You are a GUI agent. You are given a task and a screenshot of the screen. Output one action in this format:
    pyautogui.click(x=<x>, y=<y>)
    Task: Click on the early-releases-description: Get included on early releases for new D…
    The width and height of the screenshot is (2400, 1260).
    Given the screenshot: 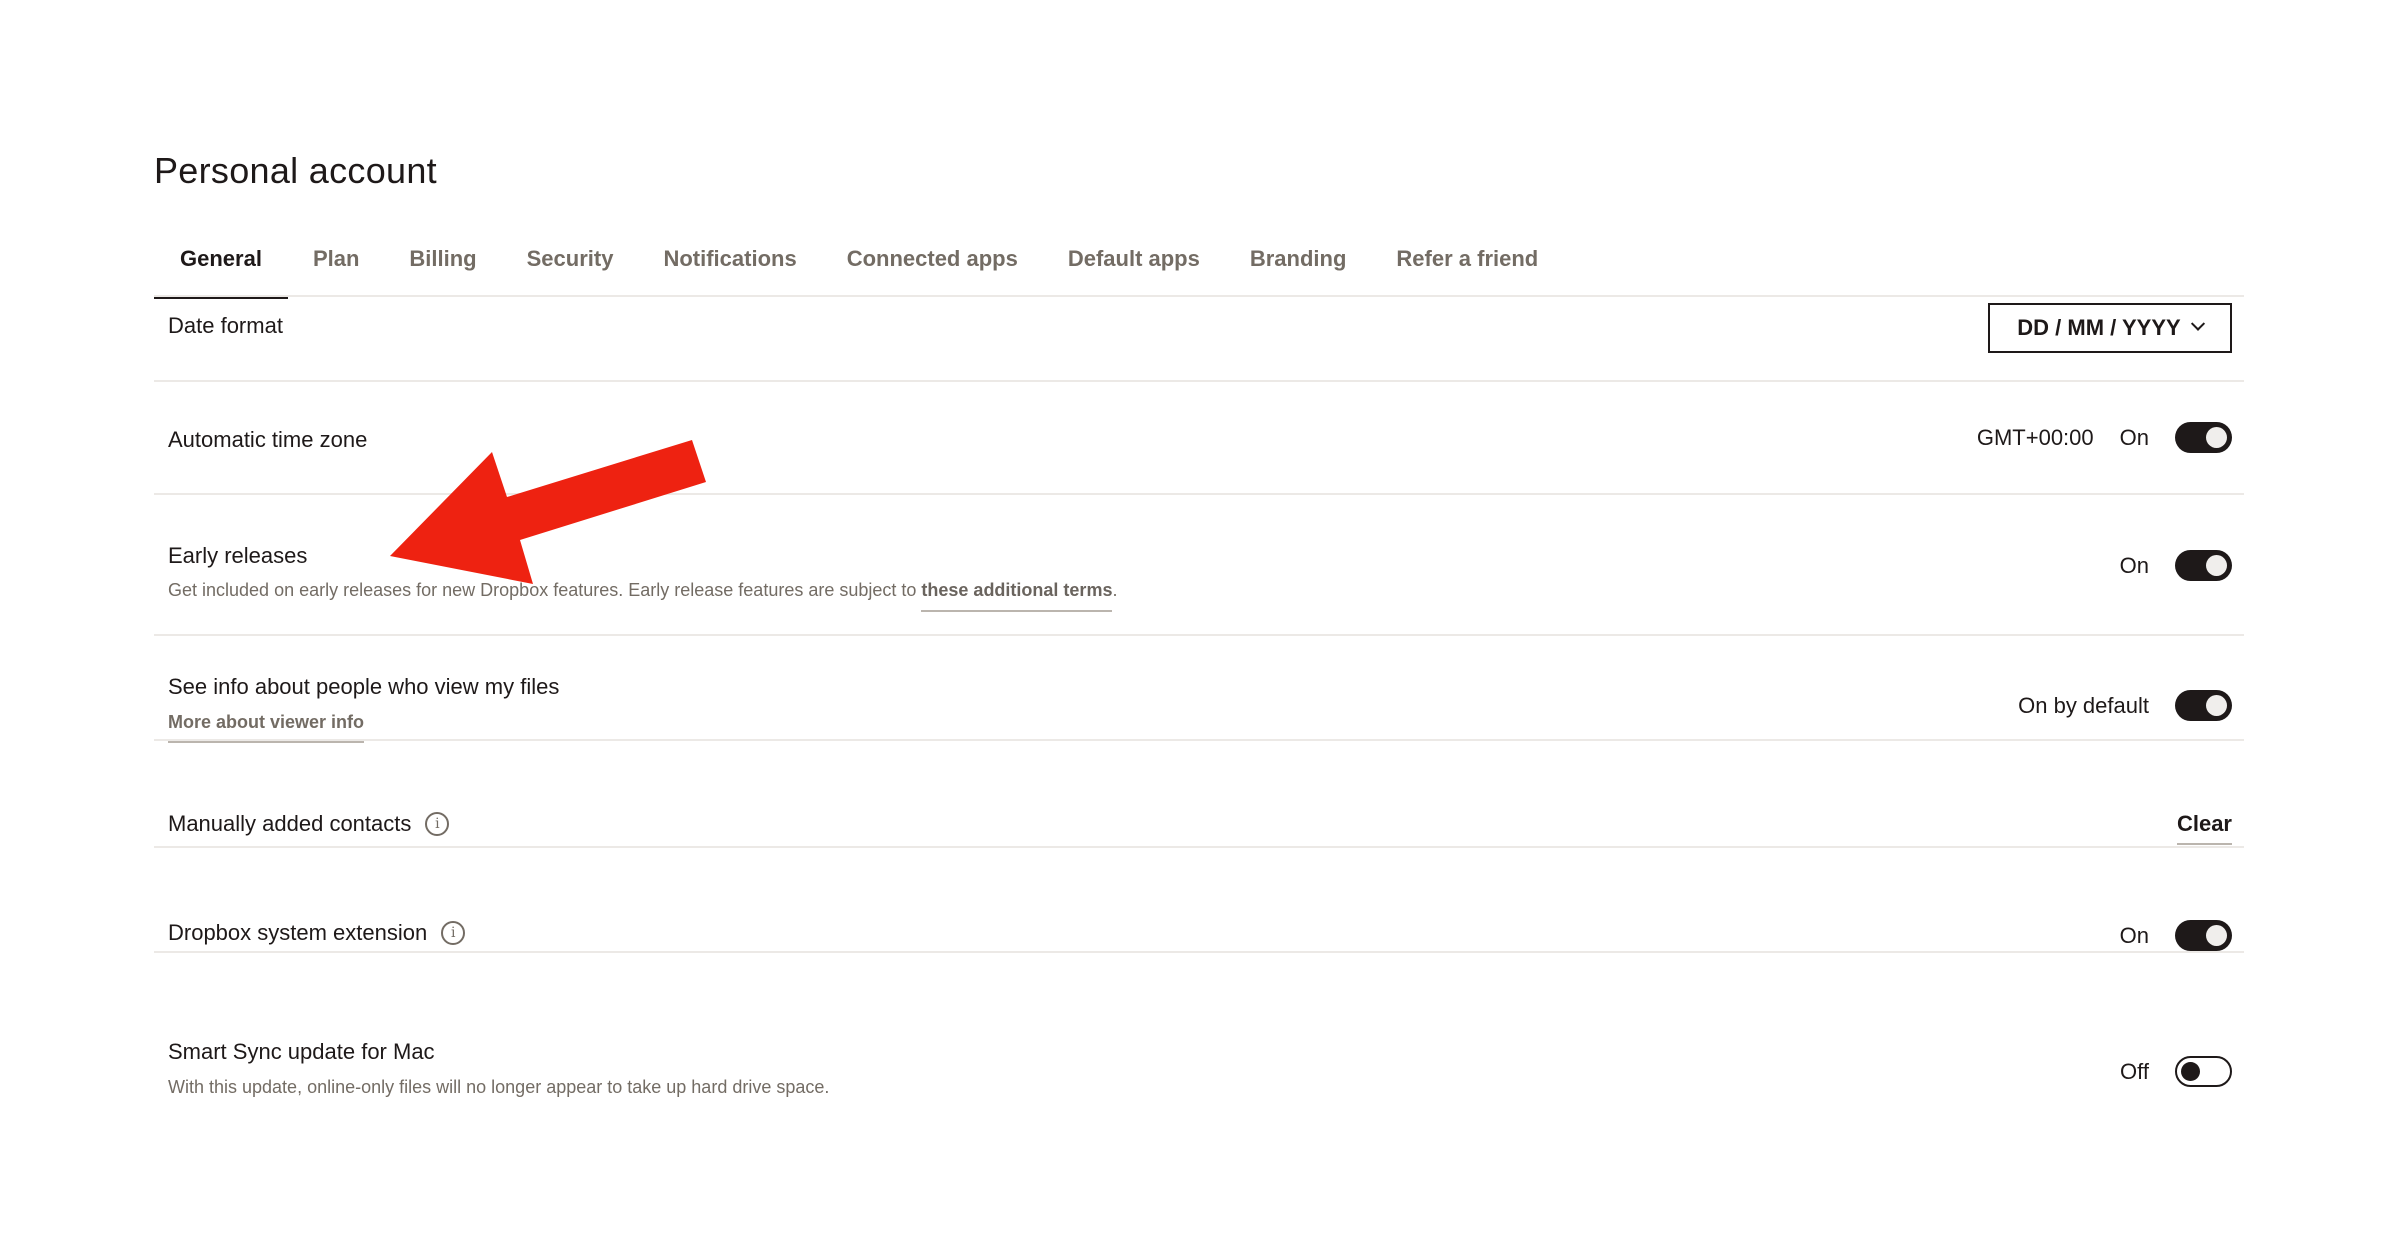 What is the action you would take?
    pyautogui.click(x=643, y=596)
    